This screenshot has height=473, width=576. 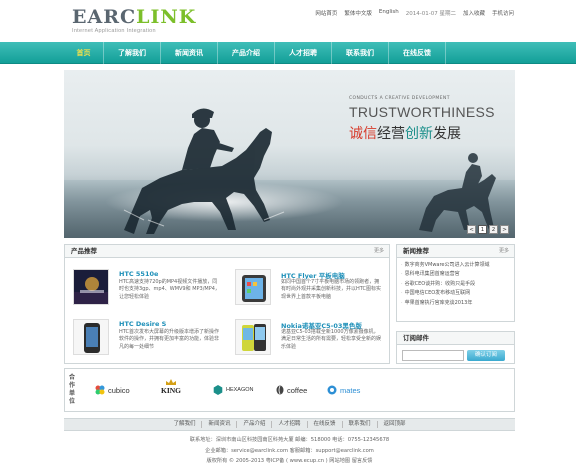 I want to click on news-list-item: 谷歌CEO谈并购：收购只是手段, so click(x=455, y=284).